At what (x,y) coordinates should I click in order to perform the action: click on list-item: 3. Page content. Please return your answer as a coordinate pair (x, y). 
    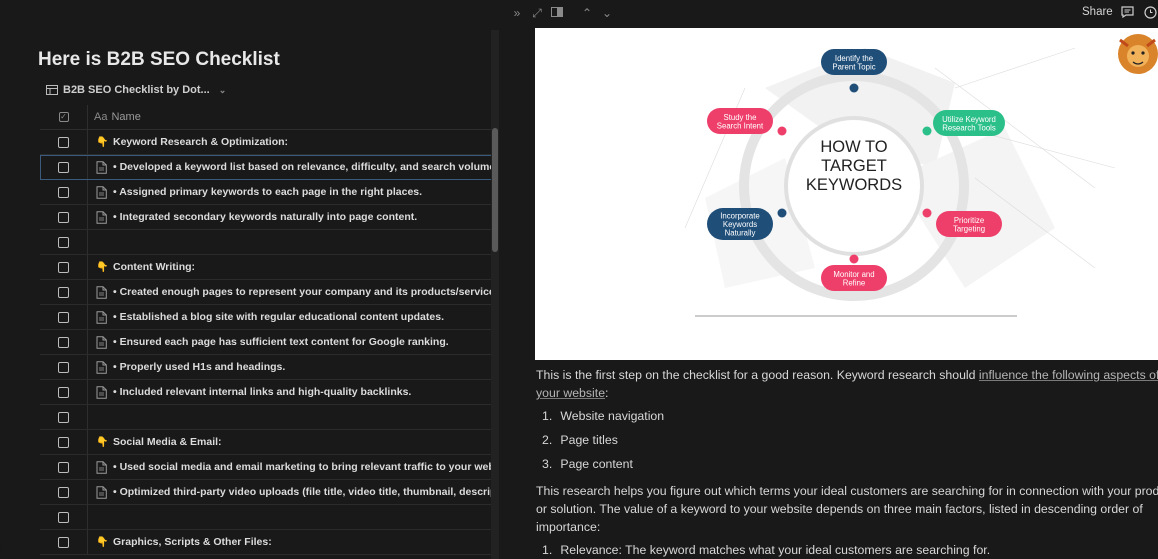
    Looking at the image, I should click on (850, 466).